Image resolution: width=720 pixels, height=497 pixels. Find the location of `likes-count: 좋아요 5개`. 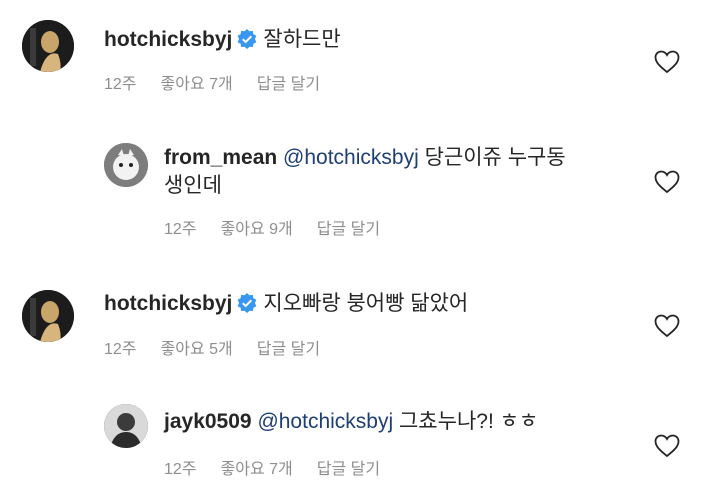

likes-count: 좋아요 5개 is located at coordinates (197, 349).